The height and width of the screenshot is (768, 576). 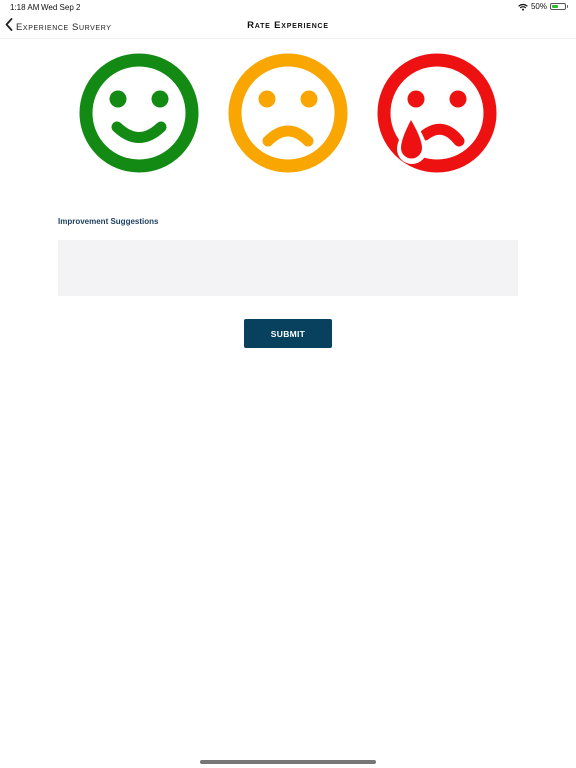 What do you see at coordinates (411, 139) in the screenshot?
I see `crying-face-tear` at bounding box center [411, 139].